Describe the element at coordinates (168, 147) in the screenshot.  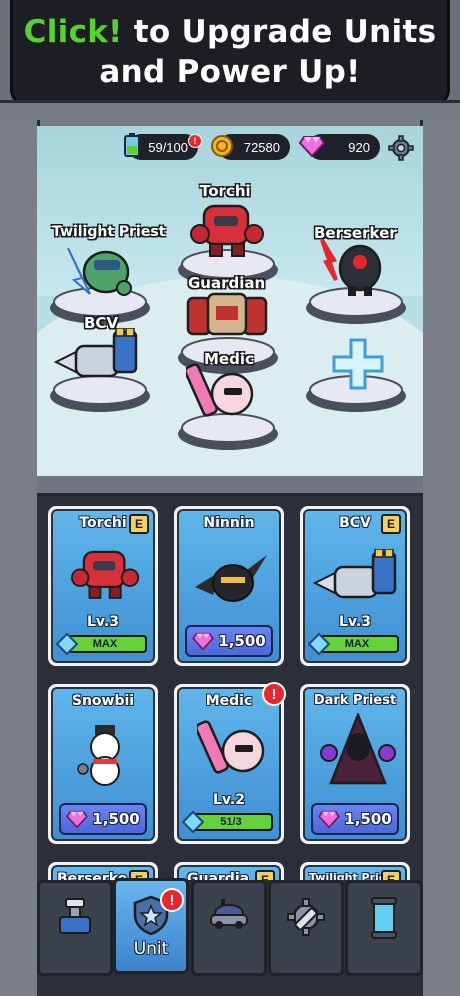
I see `energy-value: 59/100` at that location.